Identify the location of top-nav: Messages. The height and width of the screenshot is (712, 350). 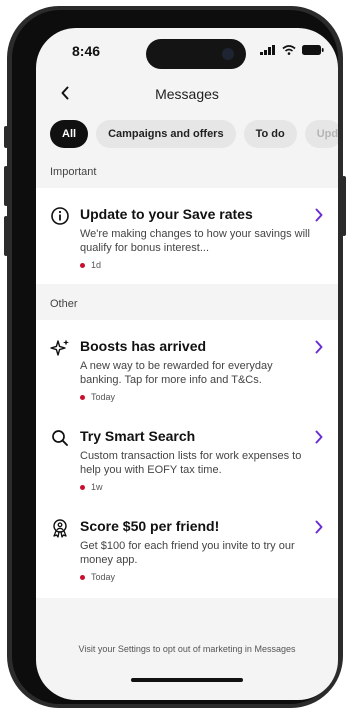
(187, 94).